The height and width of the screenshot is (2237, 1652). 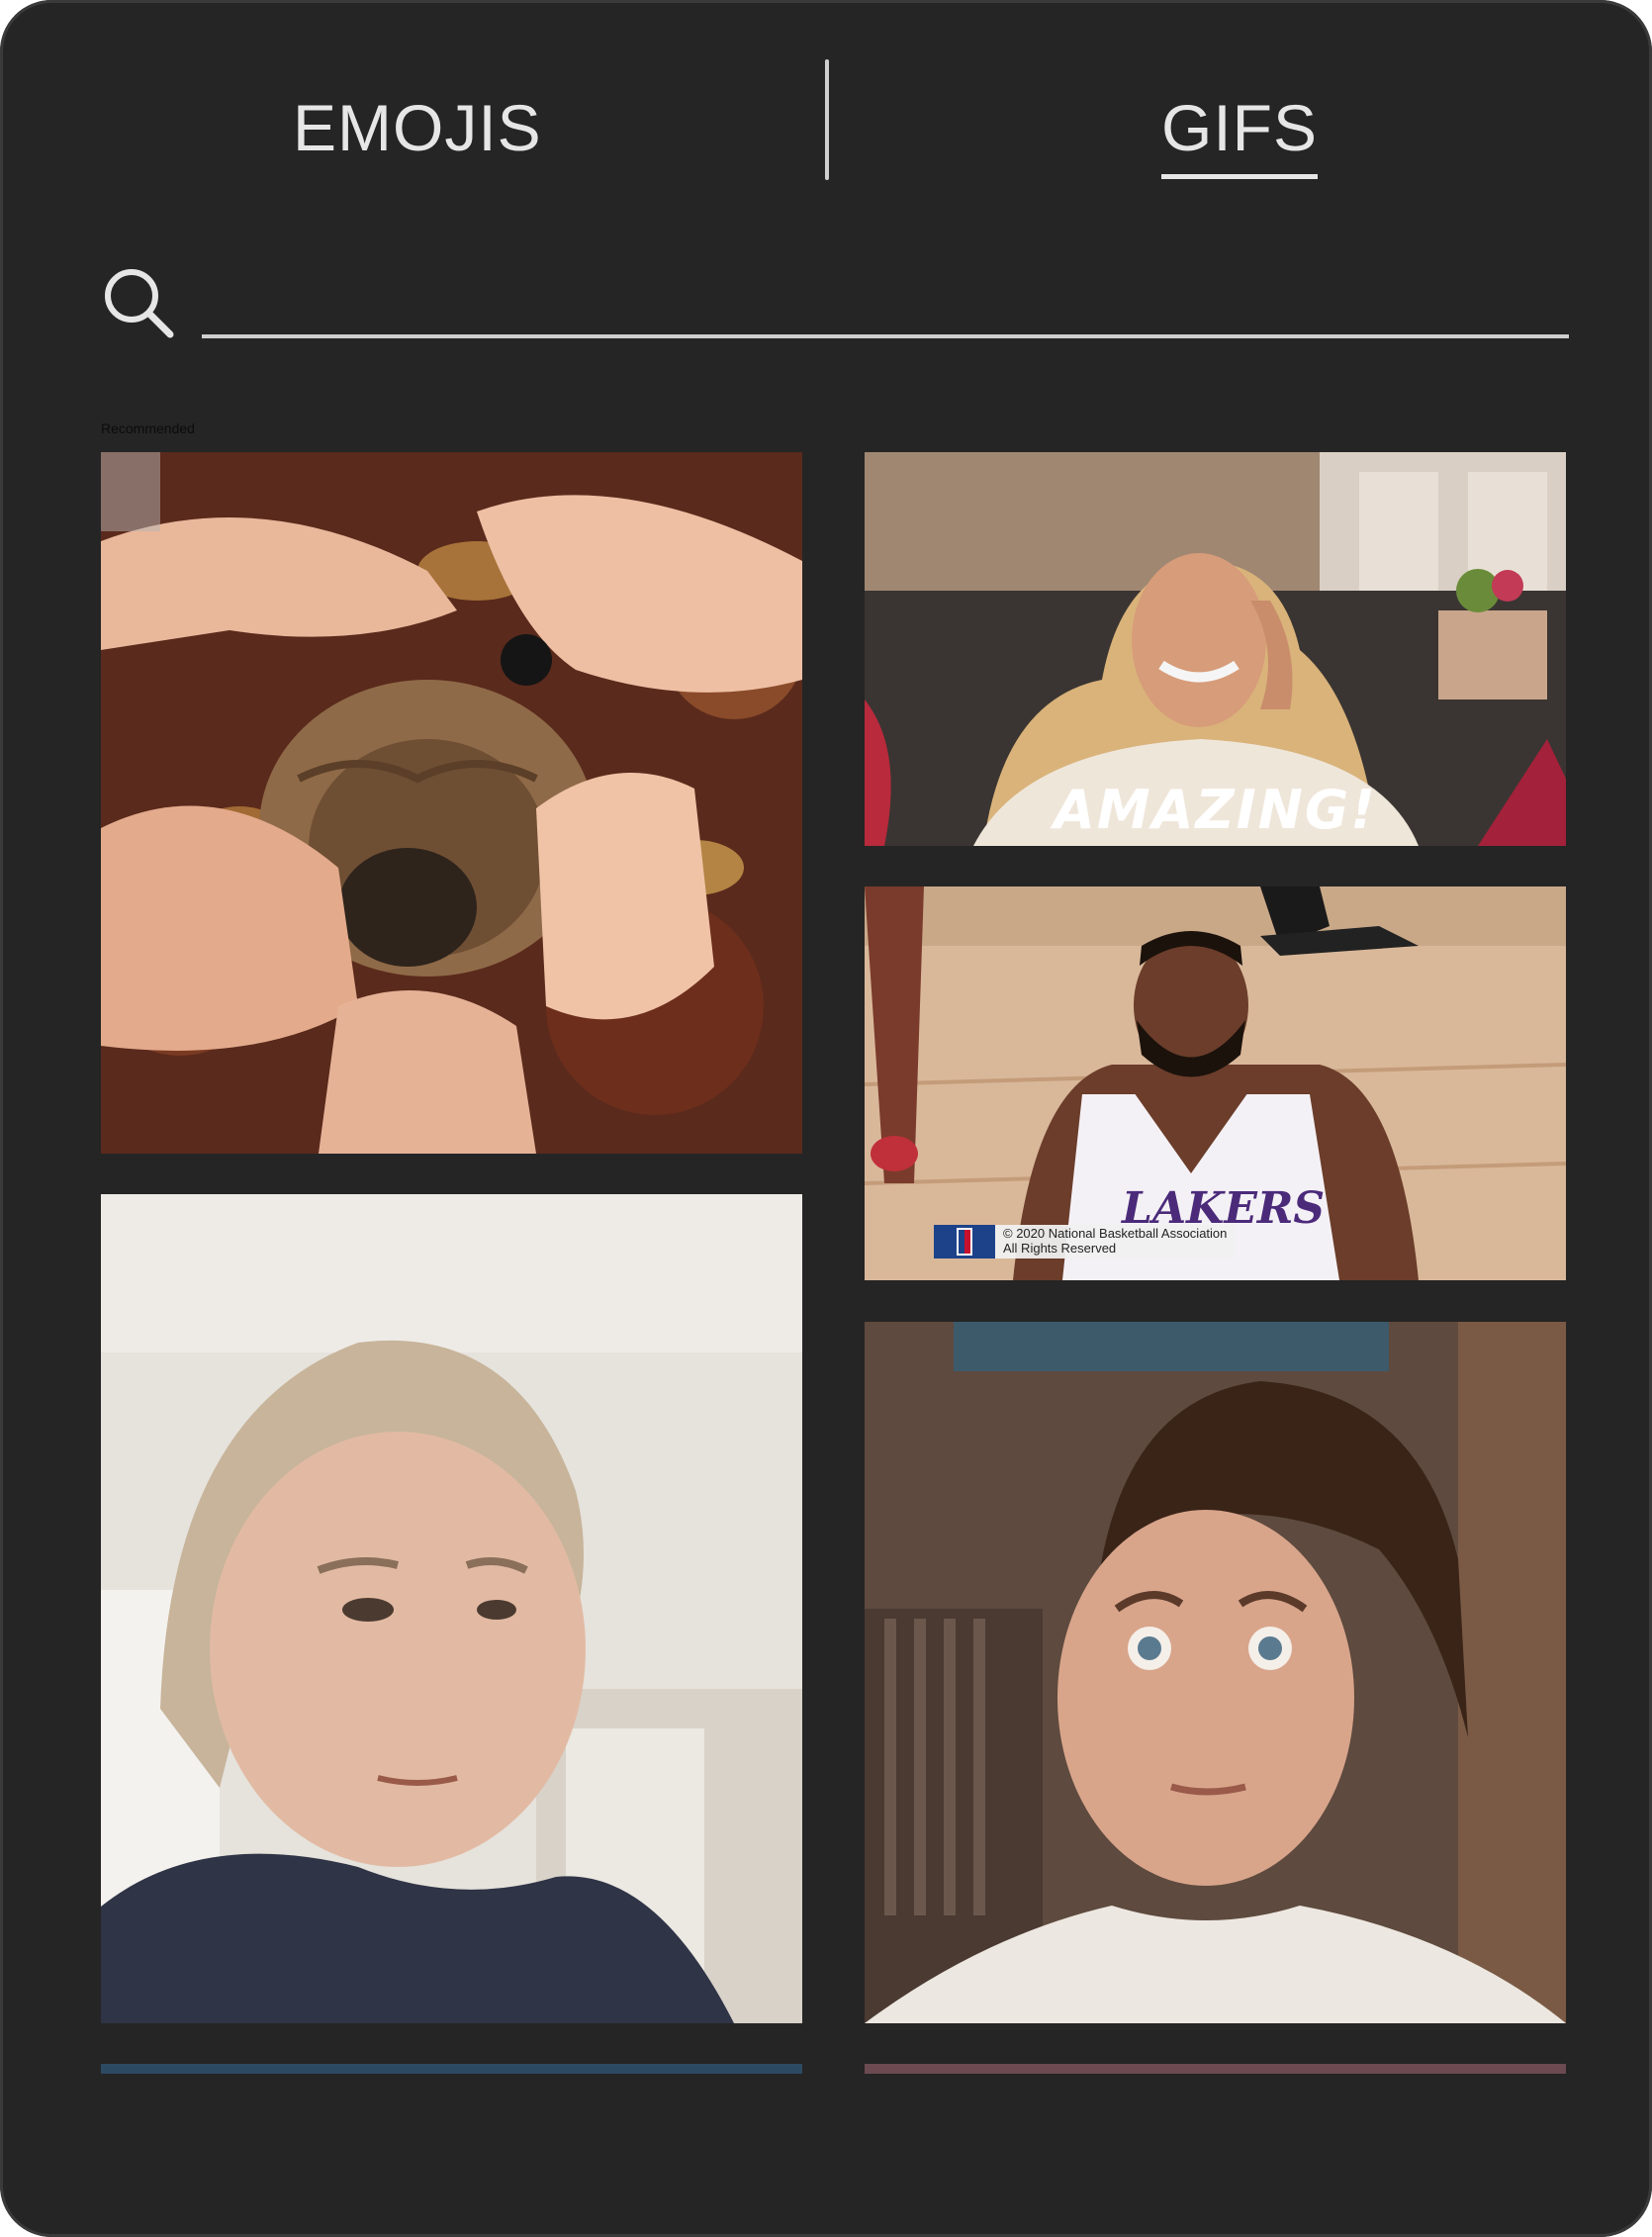 I want to click on gif-caption-amazing: AMAZING!, so click(x=1216, y=810).